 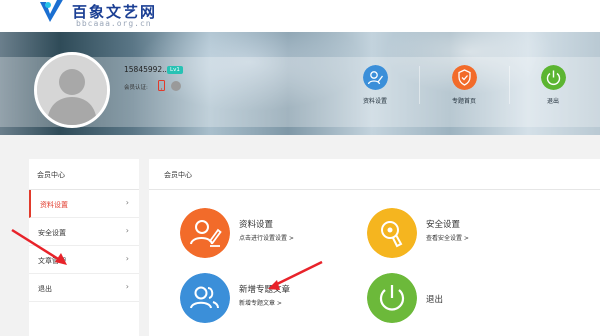 I want to click on card-title: 新增专题文章, so click(x=265, y=290).